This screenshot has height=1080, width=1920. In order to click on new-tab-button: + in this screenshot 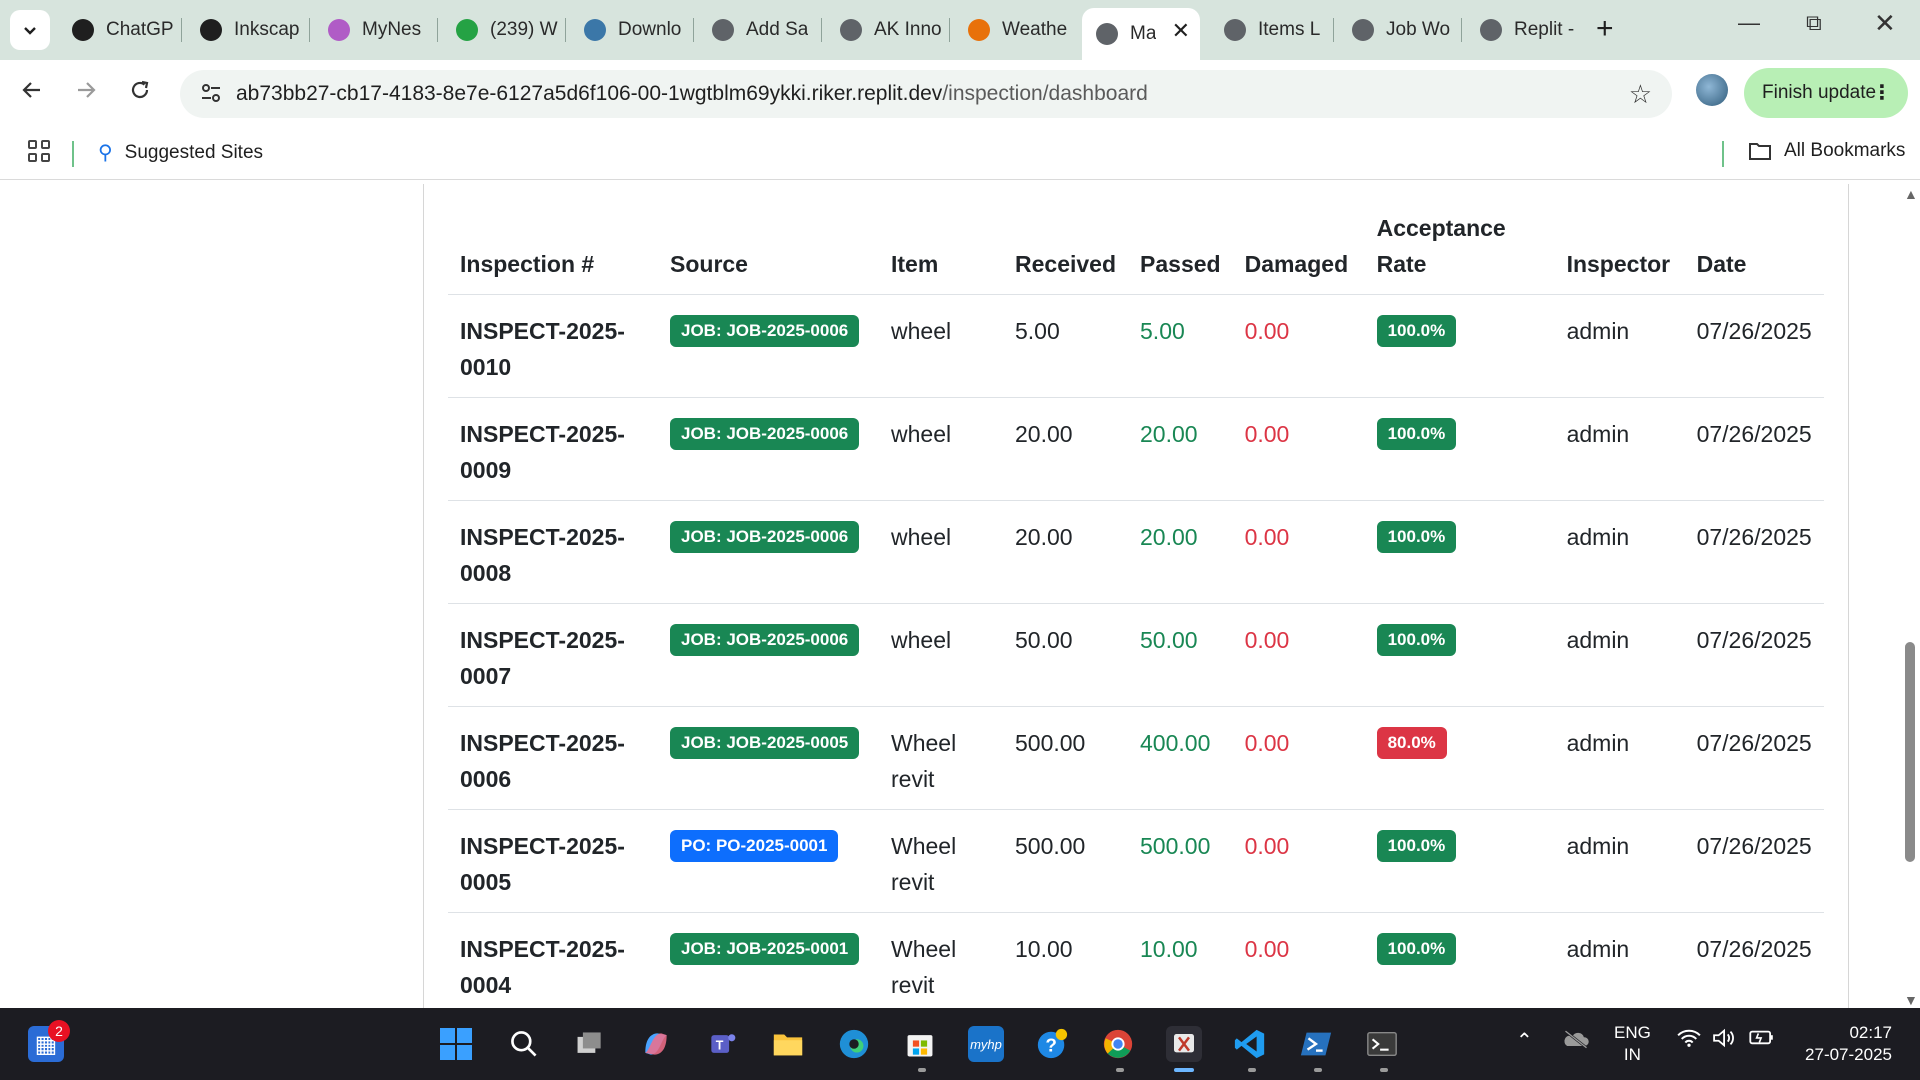, I will do `click(1605, 29)`.